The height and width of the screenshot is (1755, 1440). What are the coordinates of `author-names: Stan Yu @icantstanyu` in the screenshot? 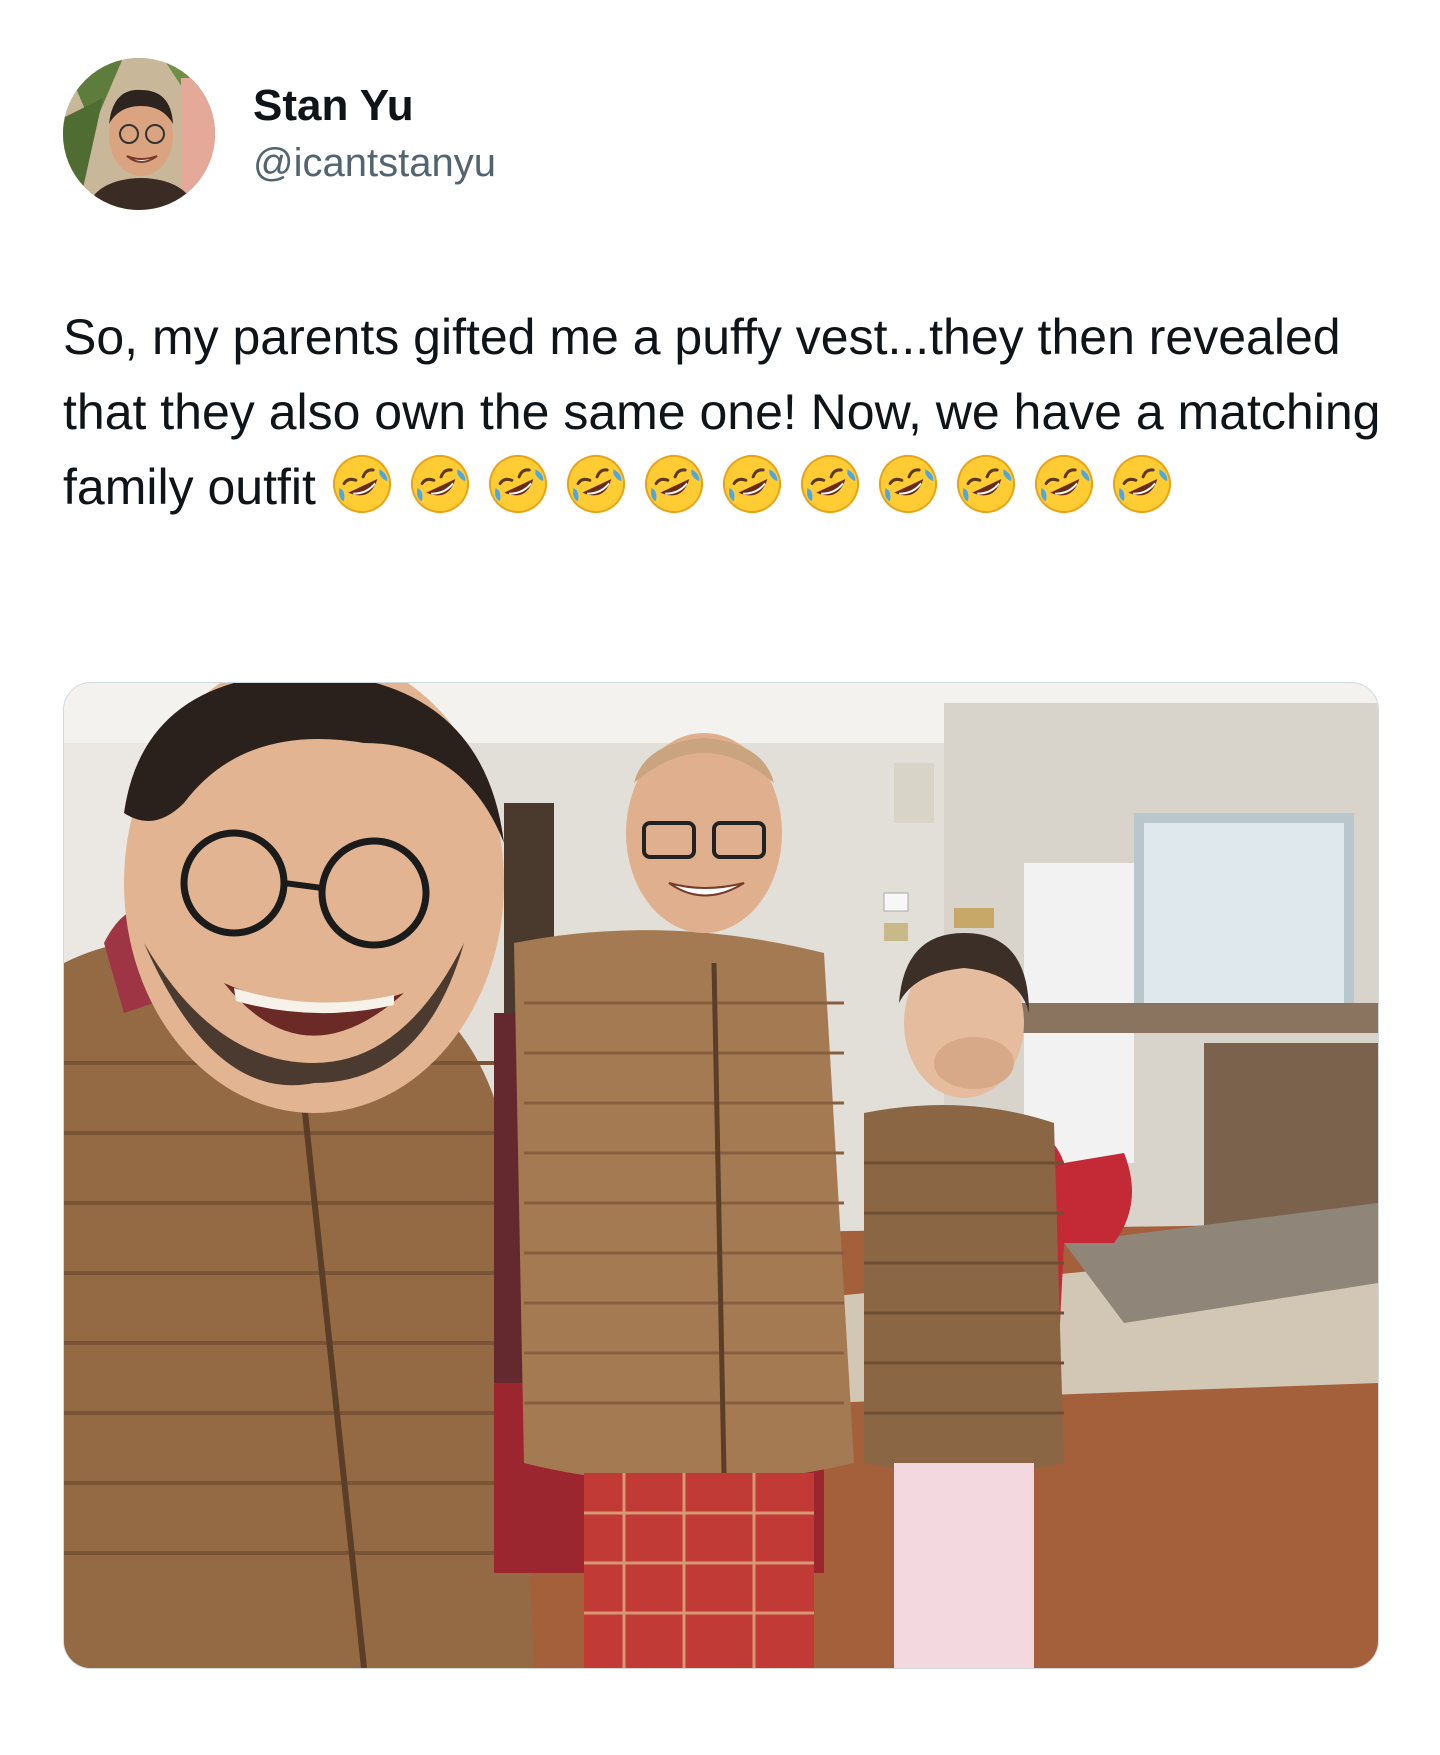 It's located at (374, 134).